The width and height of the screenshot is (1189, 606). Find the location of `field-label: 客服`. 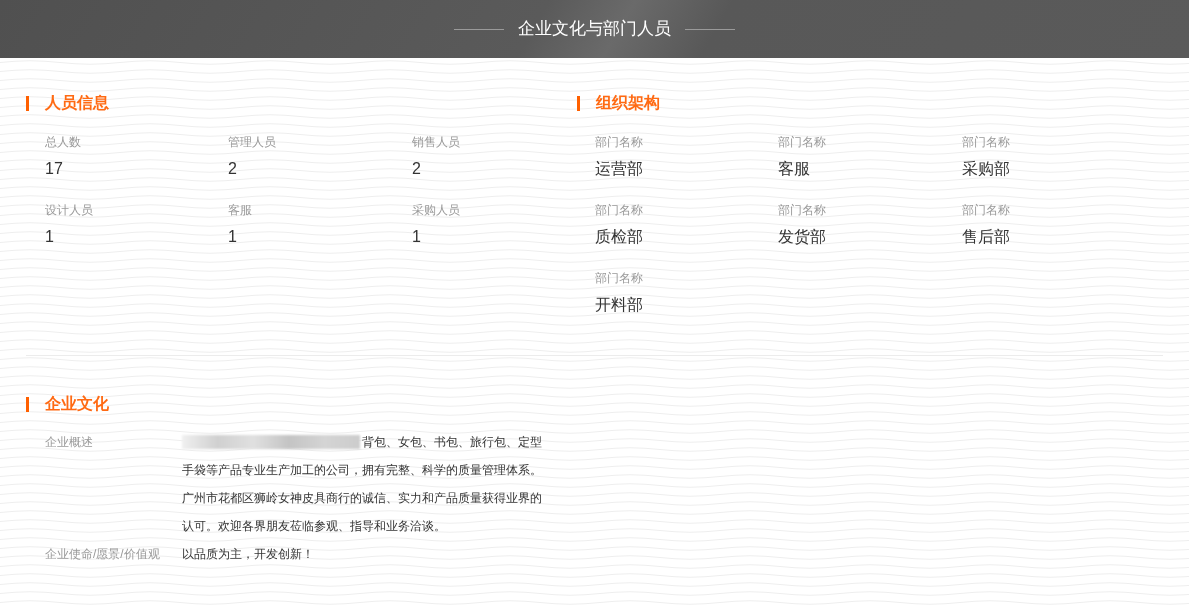

field-label: 客服 is located at coordinates (240, 210).